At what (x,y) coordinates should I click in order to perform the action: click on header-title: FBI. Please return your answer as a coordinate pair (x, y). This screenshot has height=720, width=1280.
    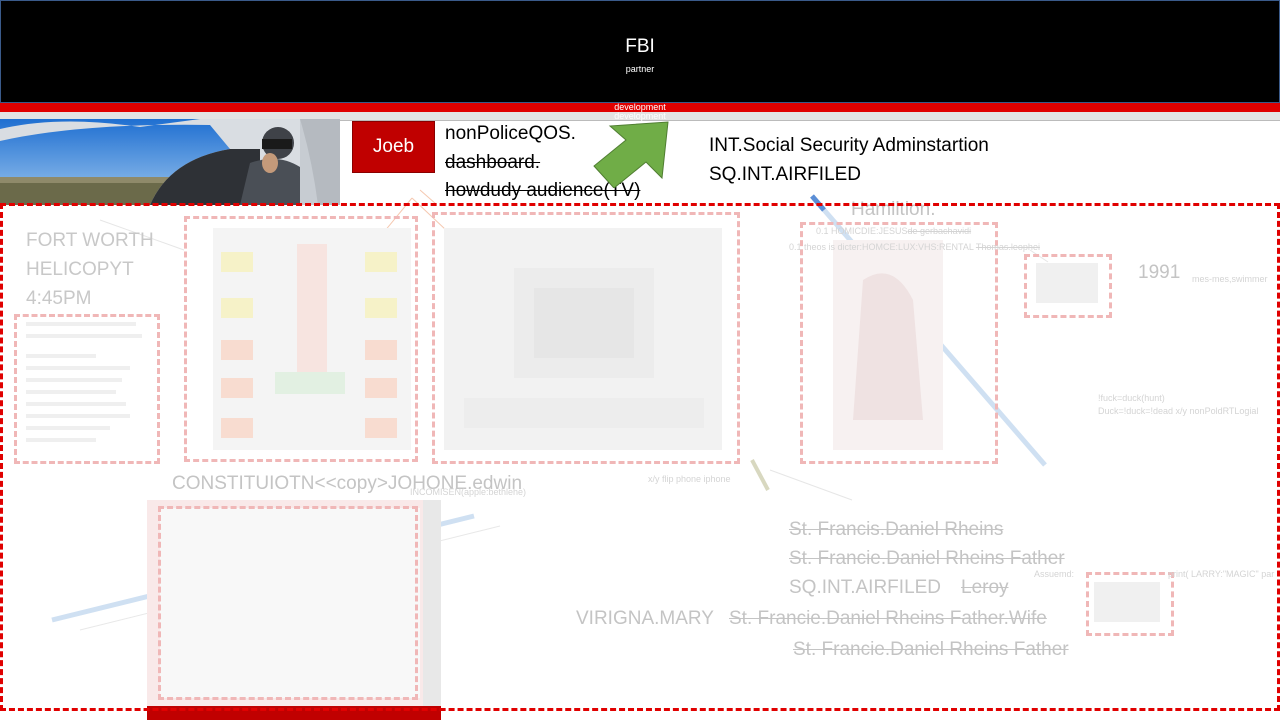
    Looking at the image, I should click on (640, 46).